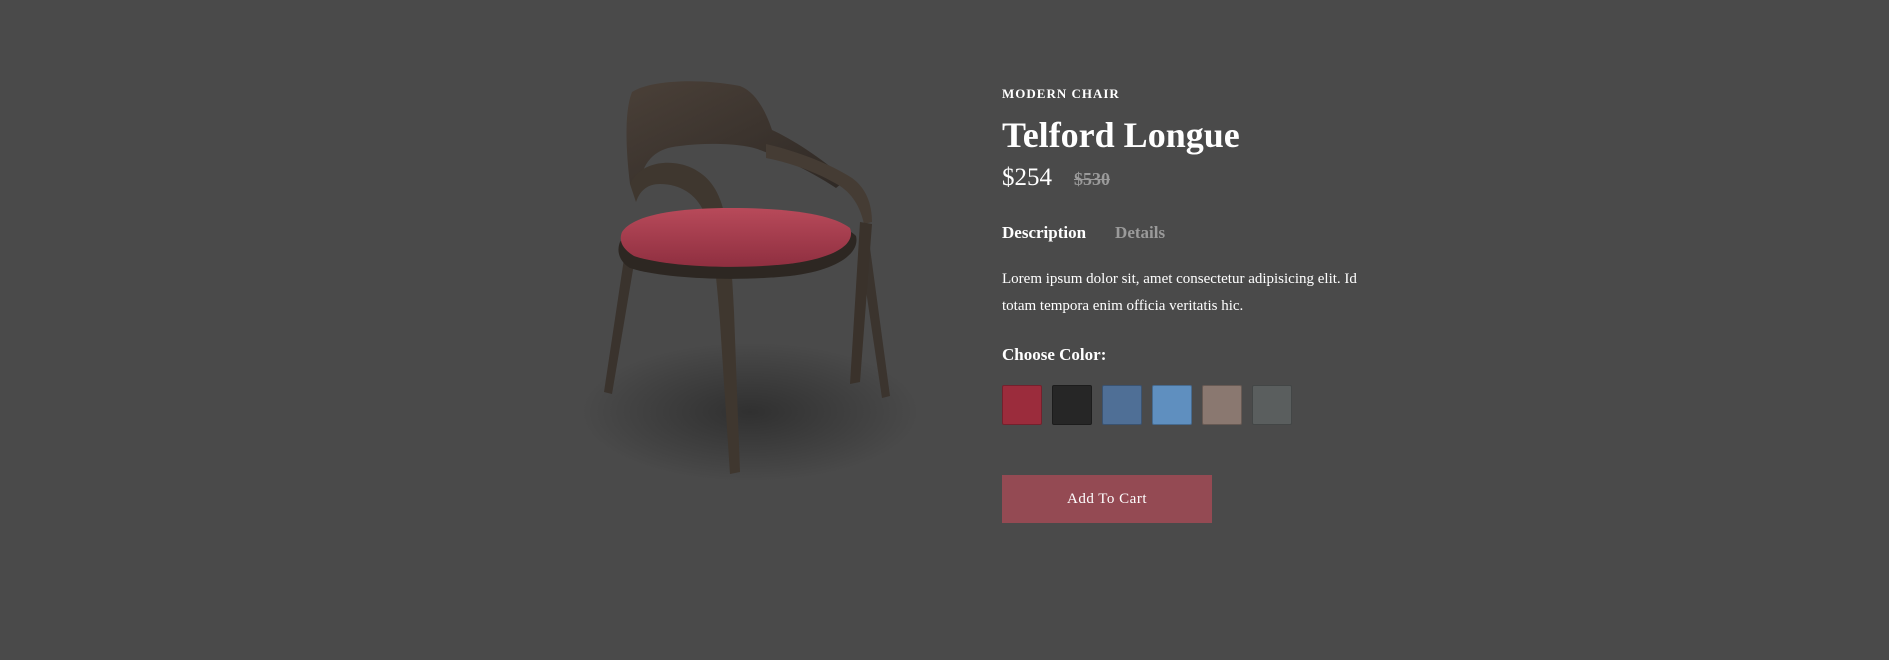 The height and width of the screenshot is (660, 1889). I want to click on add-to-cart-button: Add To Cart, so click(1107, 499).